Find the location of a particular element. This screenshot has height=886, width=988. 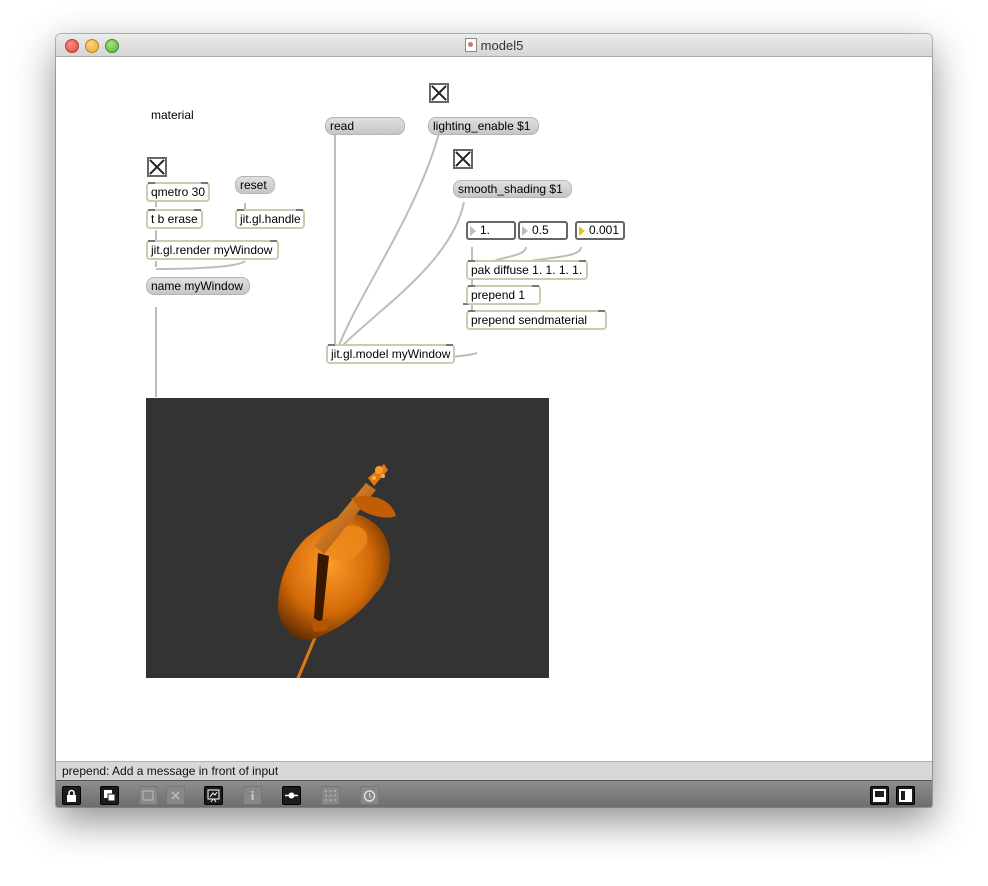

pak-diffuse-object: pak diffuse 1. 1. 1. 1. is located at coordinates (527, 270).